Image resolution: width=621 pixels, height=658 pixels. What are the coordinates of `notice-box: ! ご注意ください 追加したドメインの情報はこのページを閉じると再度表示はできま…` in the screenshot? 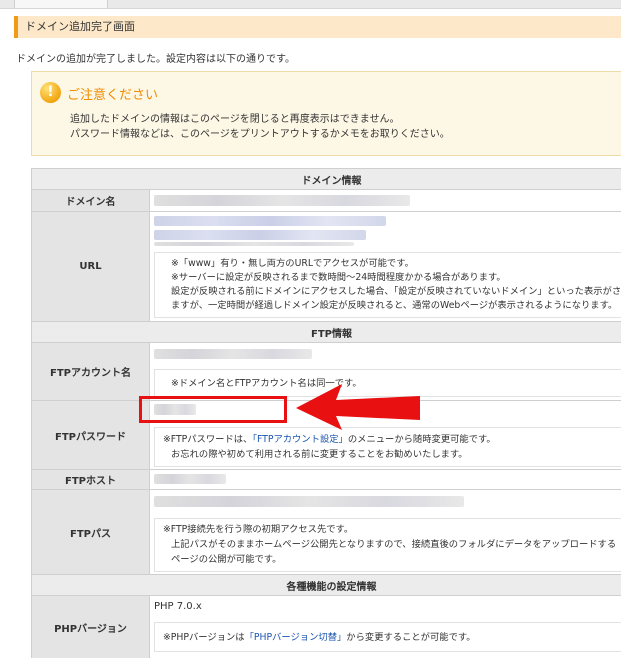 It's located at (326, 113).